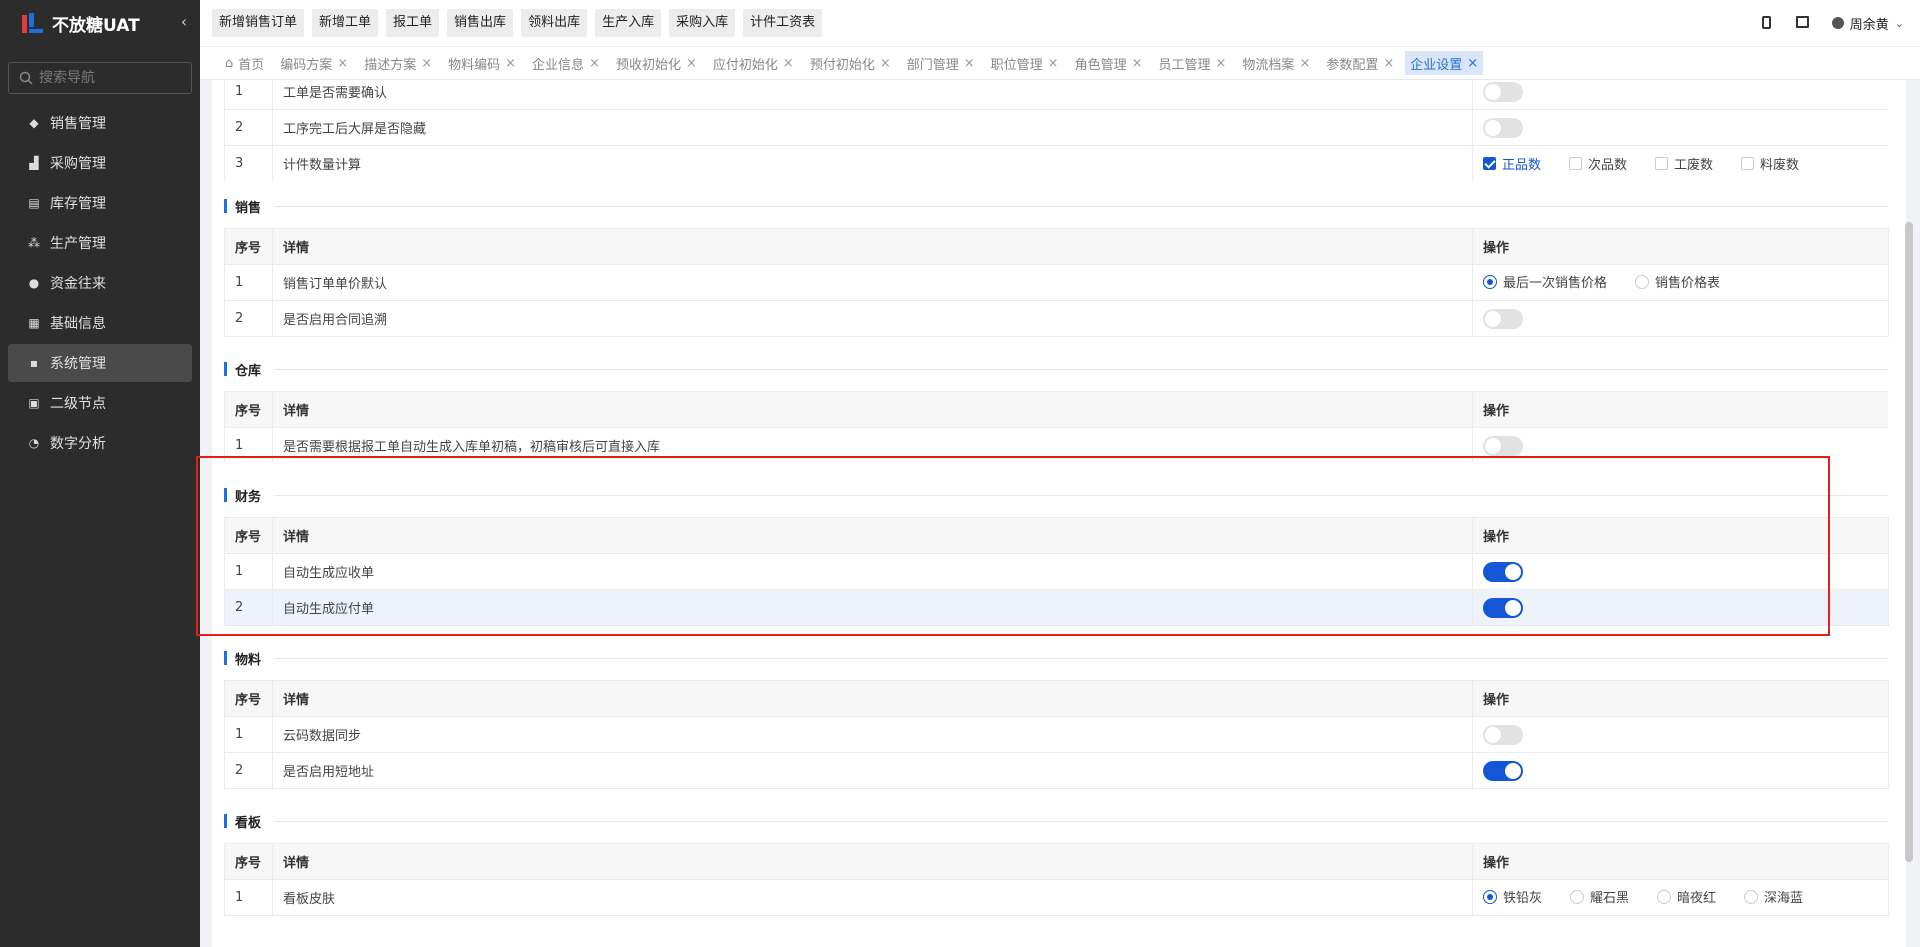 The width and height of the screenshot is (1920, 947). I want to click on collapse-sidebar-icon: ‹, so click(184, 22).